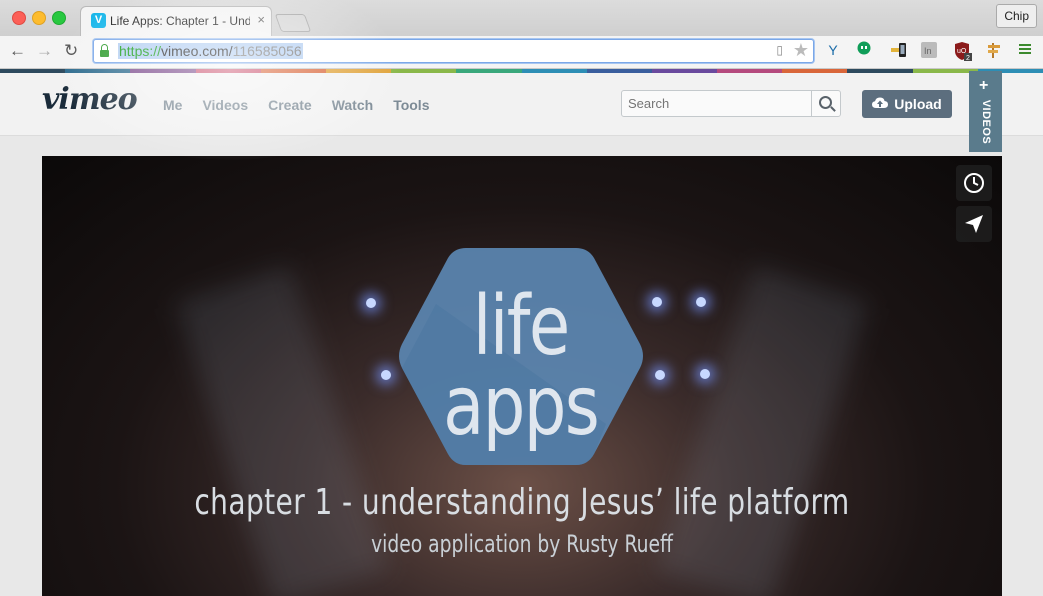 Image resolution: width=1043 pixels, height=596 pixels. What do you see at coordinates (968, 58) in the screenshot?
I see `svg-text: 2` at bounding box center [968, 58].